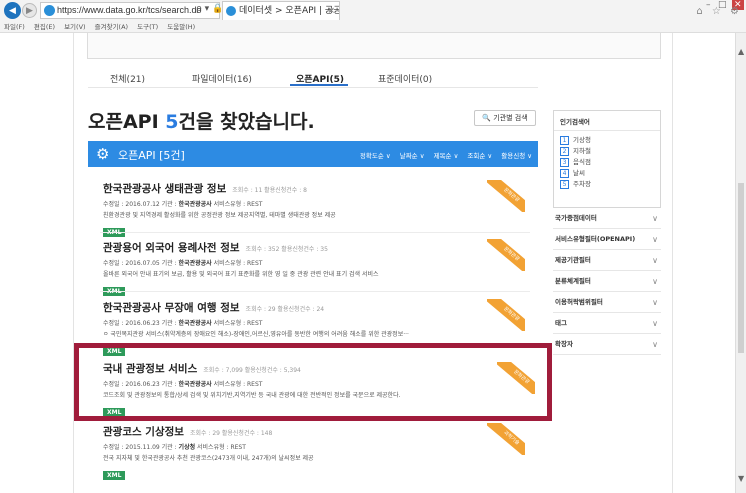 The height and width of the screenshot is (493, 746). I want to click on facet-tag: 태그 ∨, so click(607, 323).